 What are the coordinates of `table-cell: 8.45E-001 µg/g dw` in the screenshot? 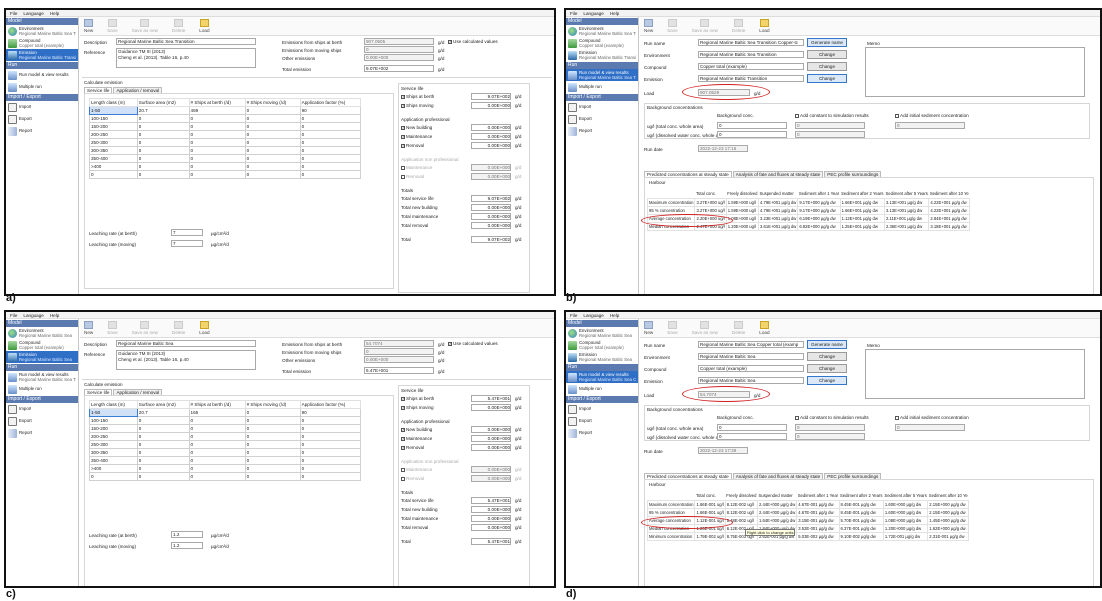 It's located at (861, 512).